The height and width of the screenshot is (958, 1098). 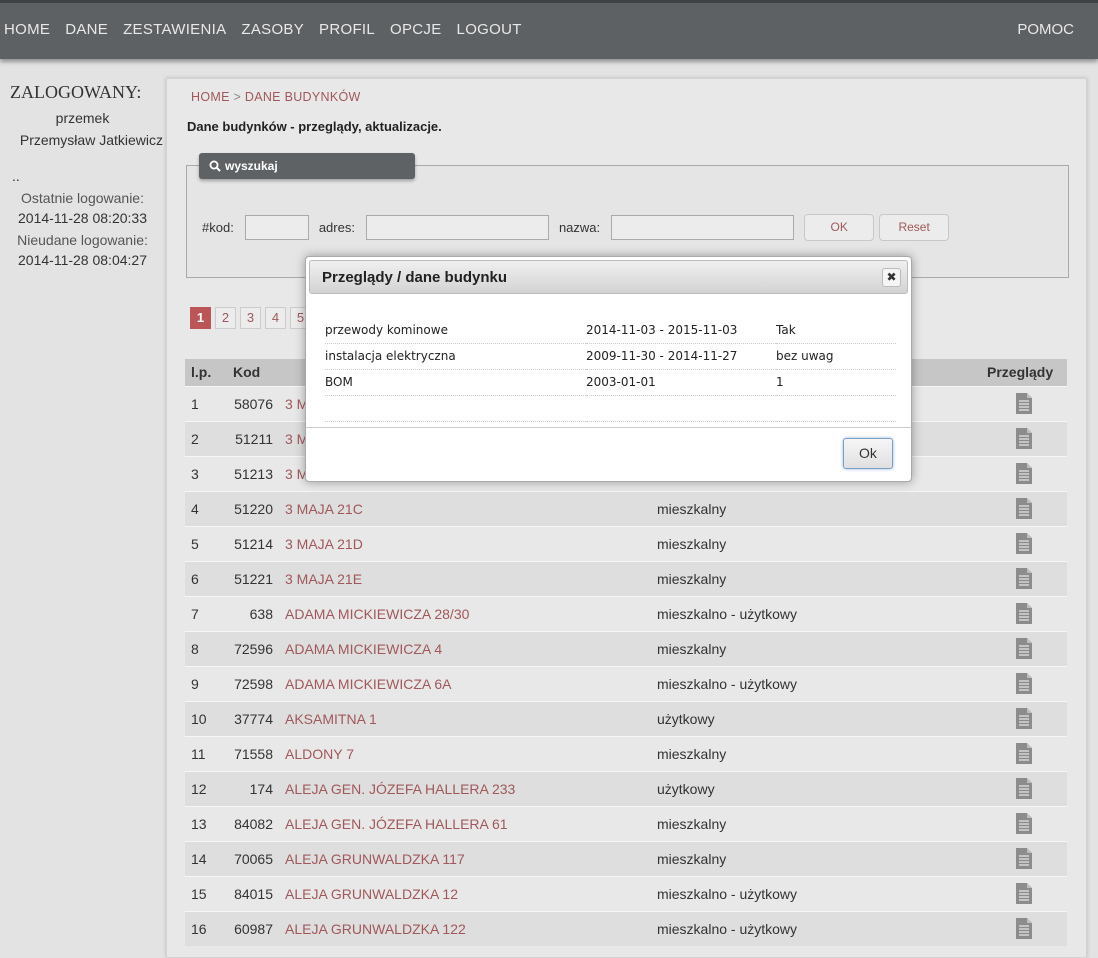 I want to click on cell-kod: 51214, so click(x=253, y=543).